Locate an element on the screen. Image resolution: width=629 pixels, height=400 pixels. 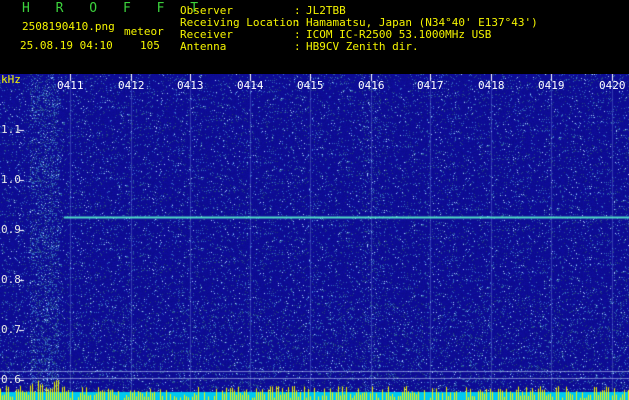
freq-tick-label: 0.6 is located at coordinates (11, 379).